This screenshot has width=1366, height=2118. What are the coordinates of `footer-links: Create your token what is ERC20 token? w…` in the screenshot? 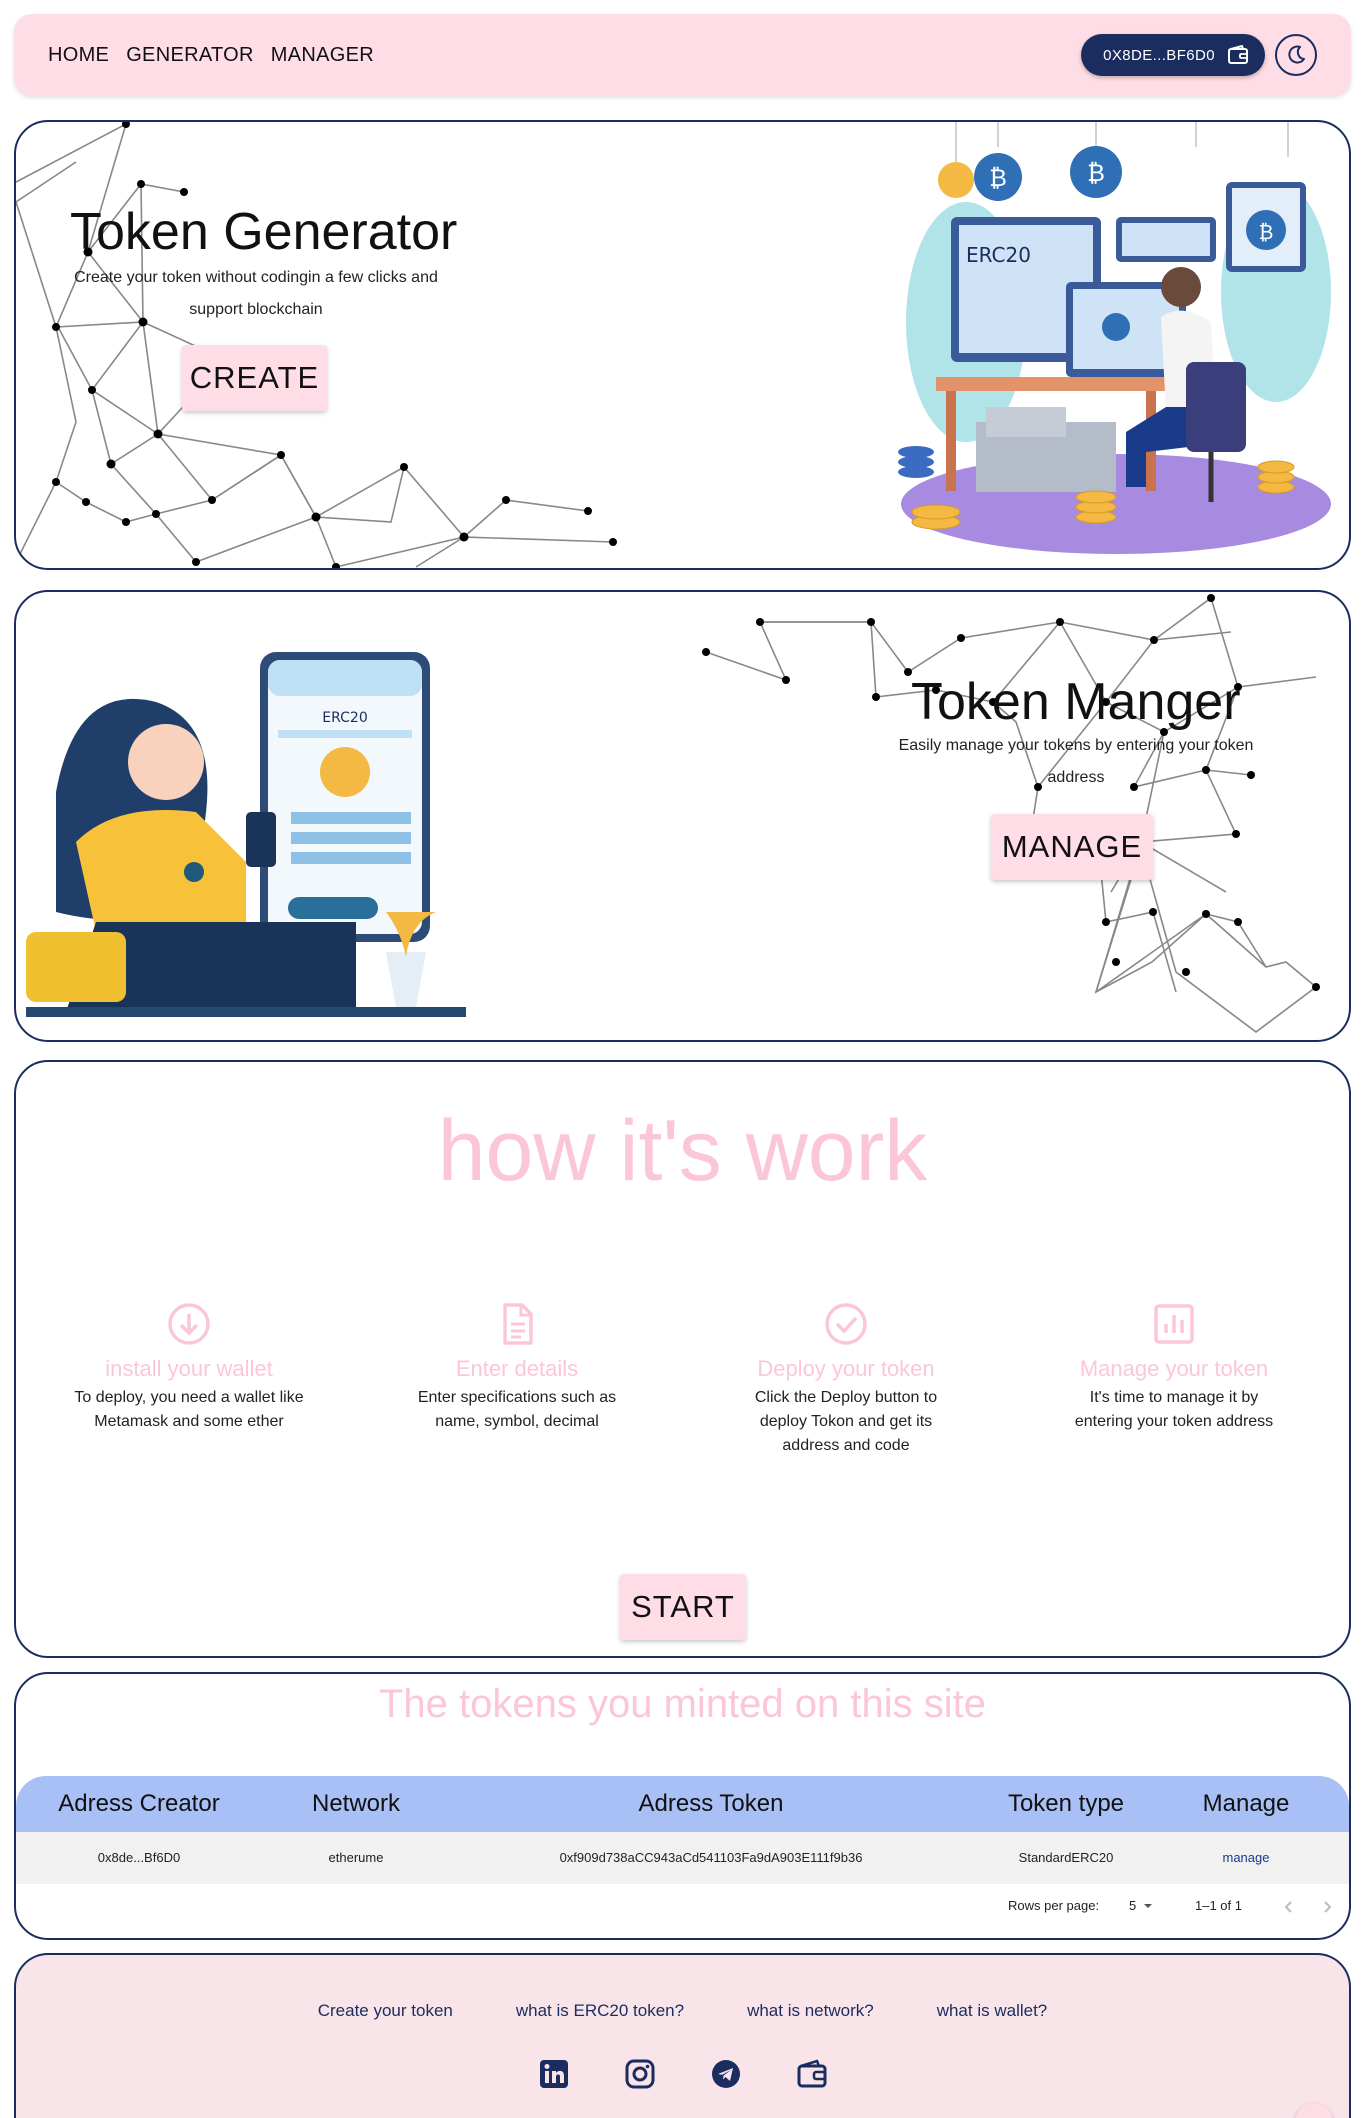 It's located at (682, 2011).